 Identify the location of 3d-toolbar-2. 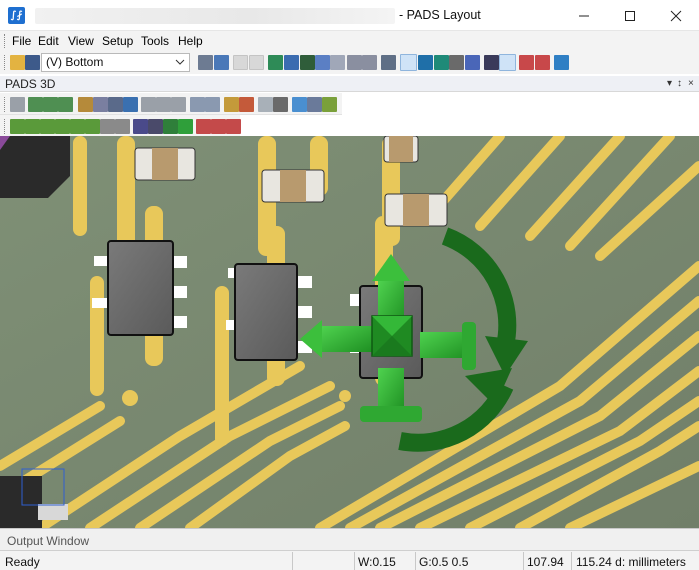
(120, 126).